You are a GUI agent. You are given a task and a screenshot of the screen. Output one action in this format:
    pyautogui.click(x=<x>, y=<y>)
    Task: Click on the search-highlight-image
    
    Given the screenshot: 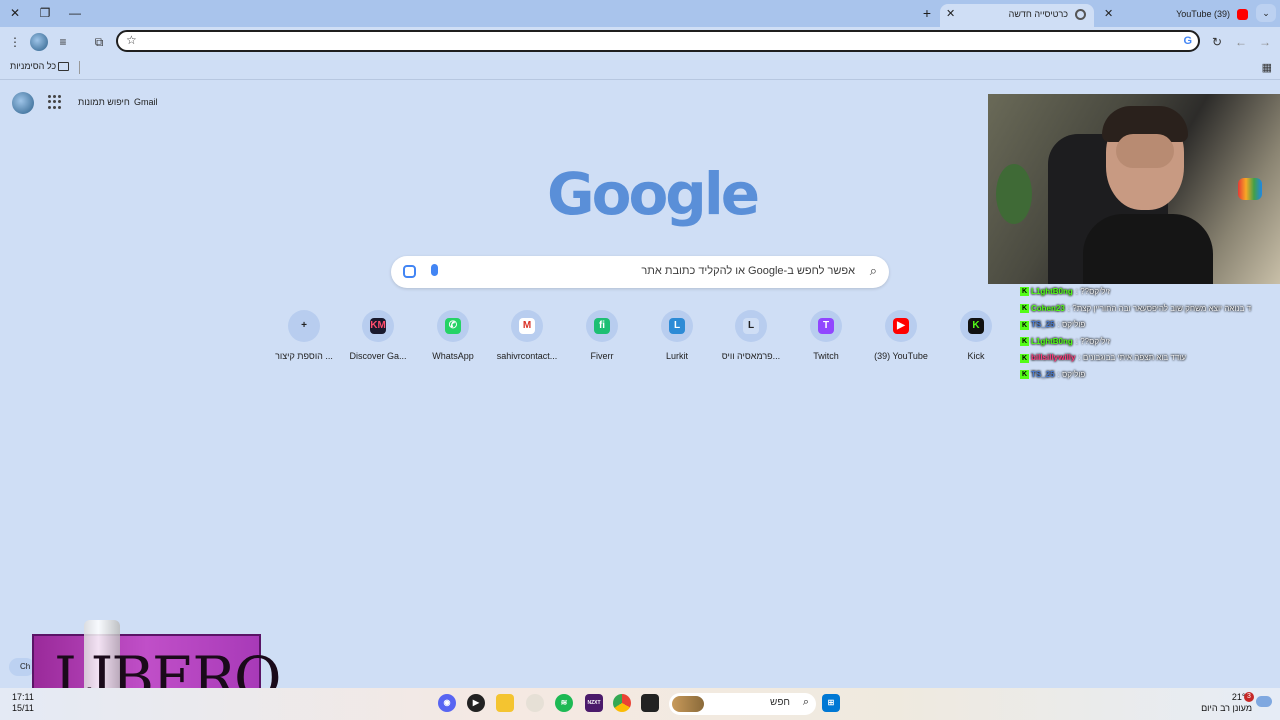 What is the action you would take?
    pyautogui.click(x=688, y=704)
    